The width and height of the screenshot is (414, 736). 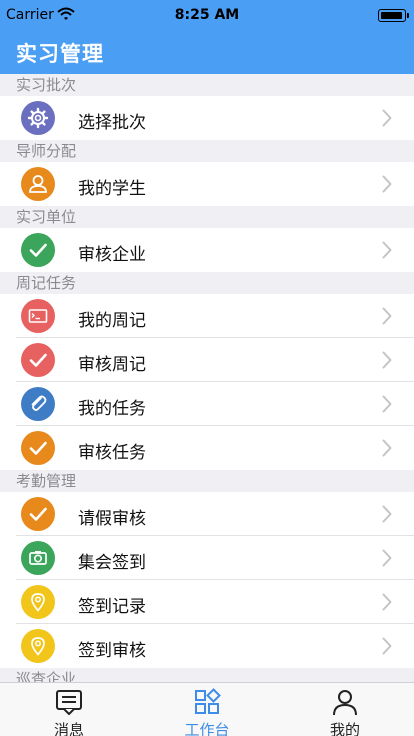 What do you see at coordinates (207, 558) in the screenshot?
I see `menu-row: 集会签到` at bounding box center [207, 558].